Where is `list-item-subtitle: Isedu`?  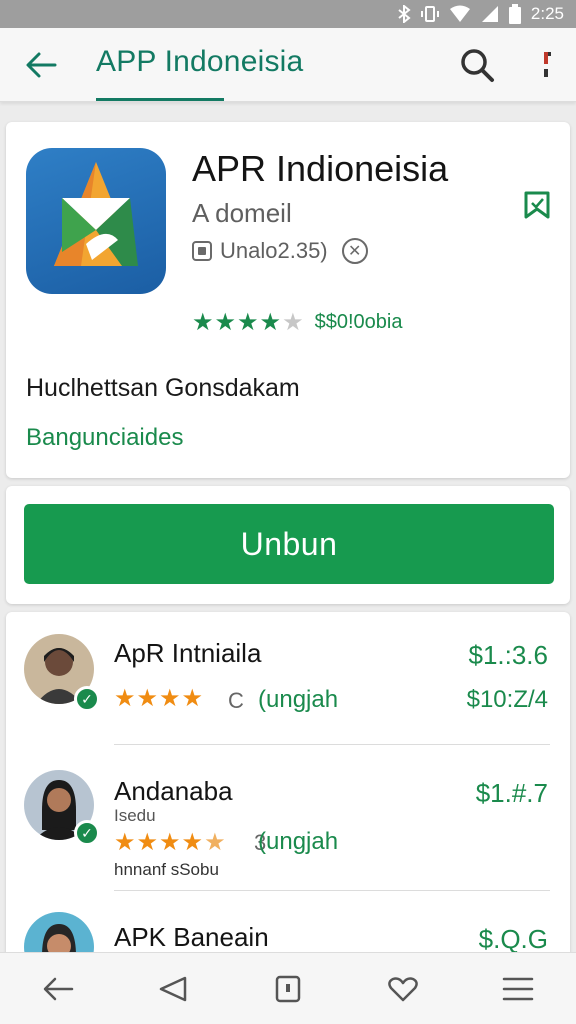
list-item-subtitle: Isedu is located at coordinates (135, 815).